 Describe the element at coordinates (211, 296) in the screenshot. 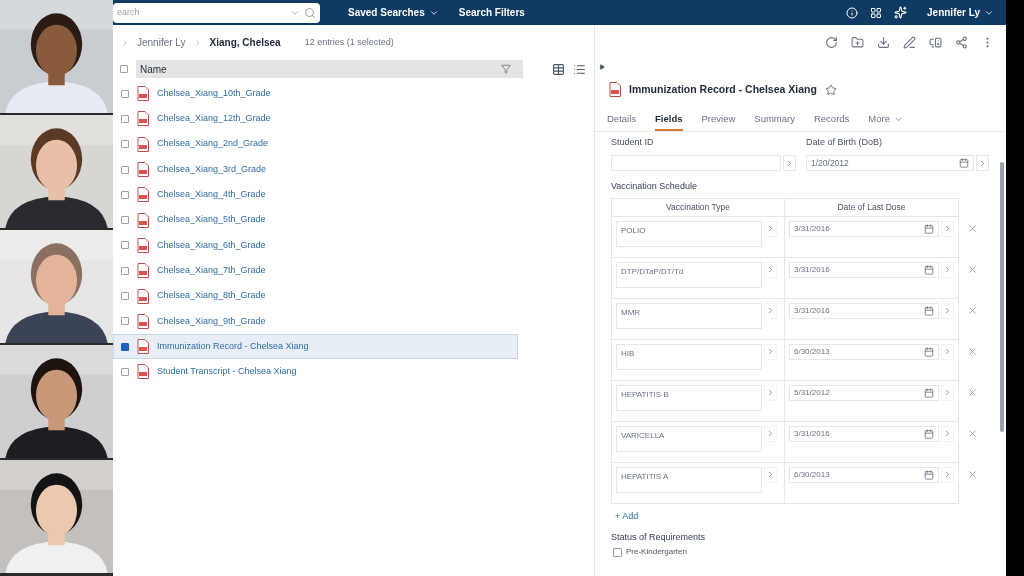

I see `file-name: Chelsea_Xiang_8th_Grade` at that location.